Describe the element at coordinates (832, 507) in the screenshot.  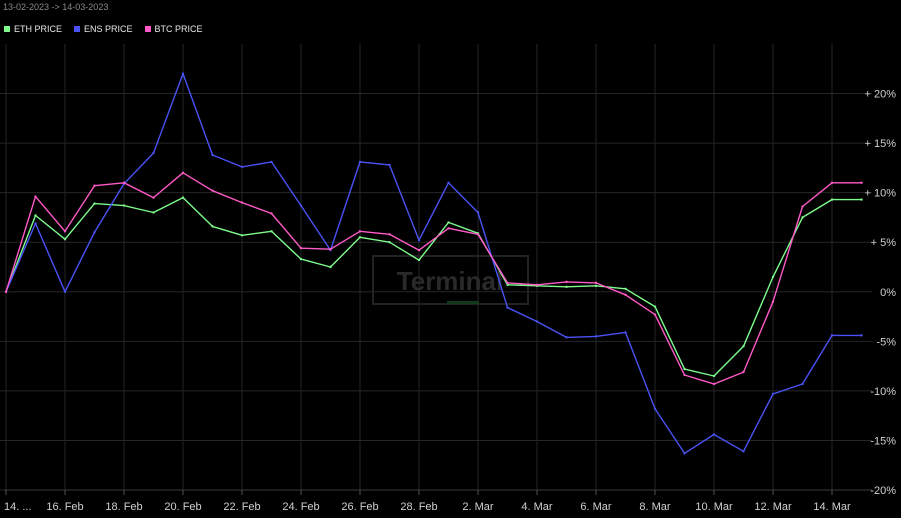
I see `x-tick-label: 14. Mar` at that location.